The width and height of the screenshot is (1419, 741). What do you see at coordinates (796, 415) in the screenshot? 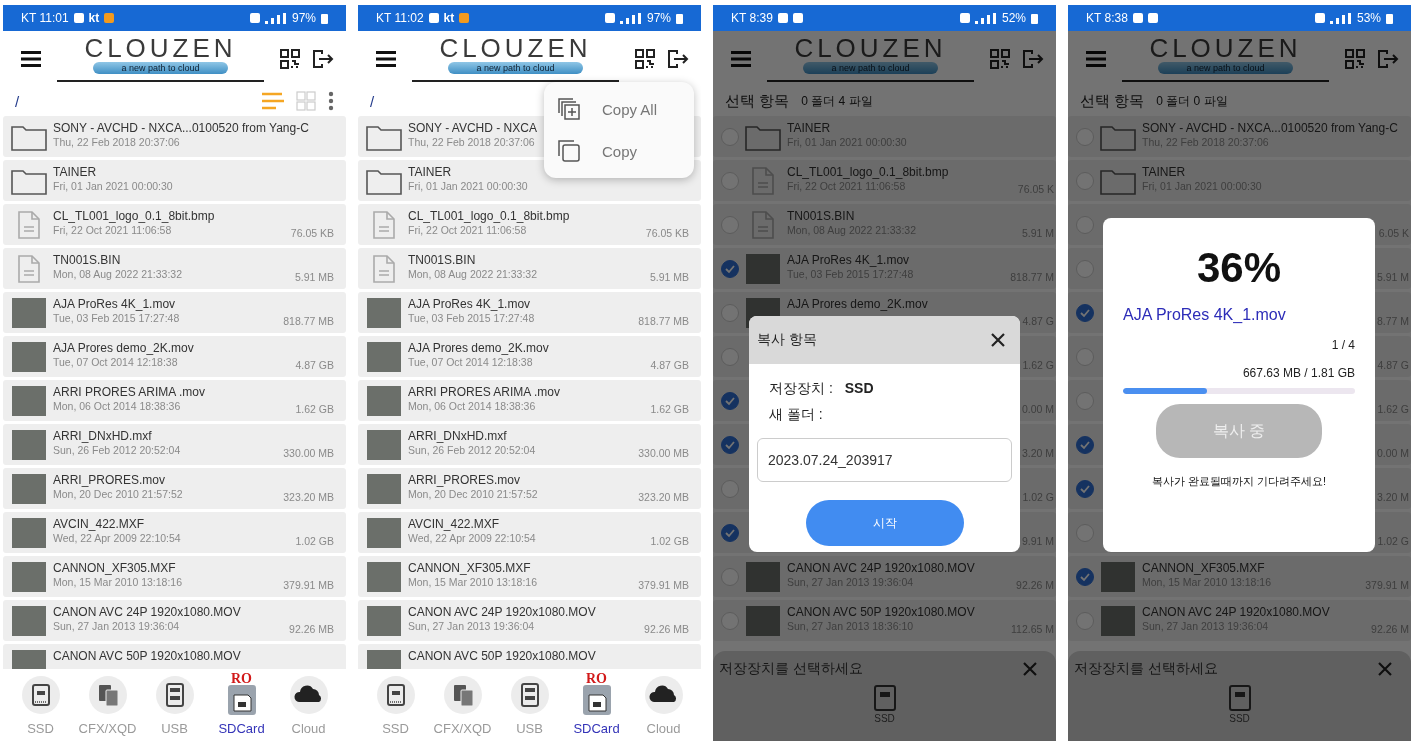
I see `folder-label: 새 폴더 :` at bounding box center [796, 415].